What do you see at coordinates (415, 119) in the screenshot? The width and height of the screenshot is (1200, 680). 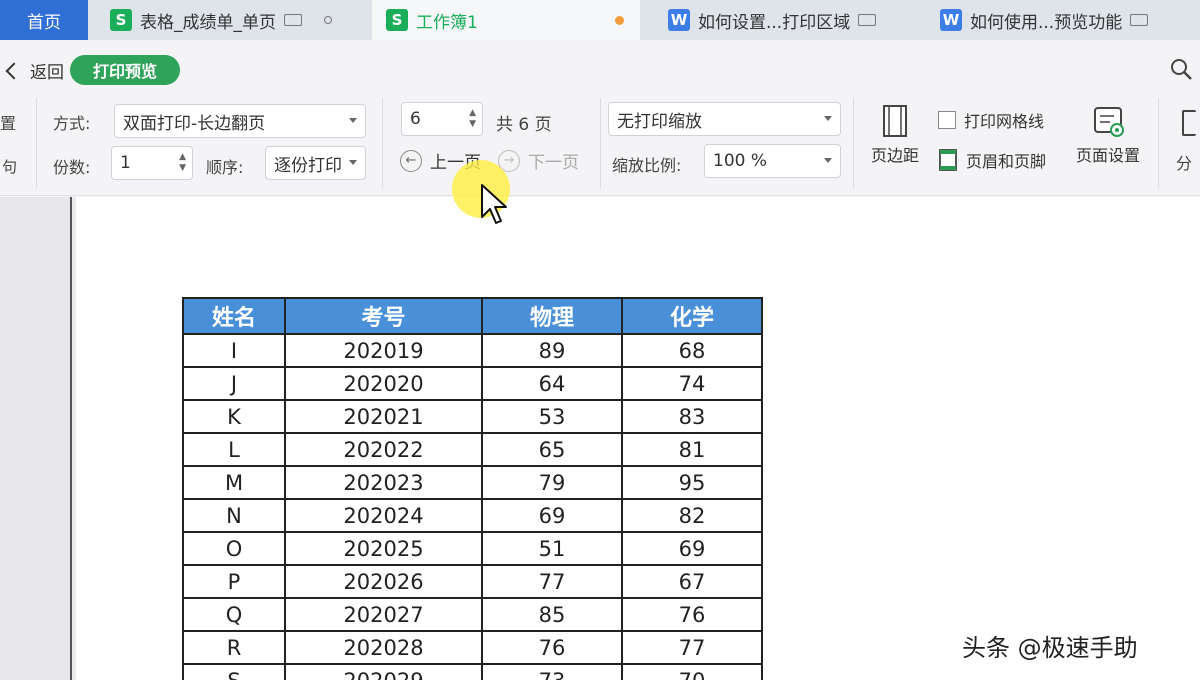 I see `page-number-value: 6` at bounding box center [415, 119].